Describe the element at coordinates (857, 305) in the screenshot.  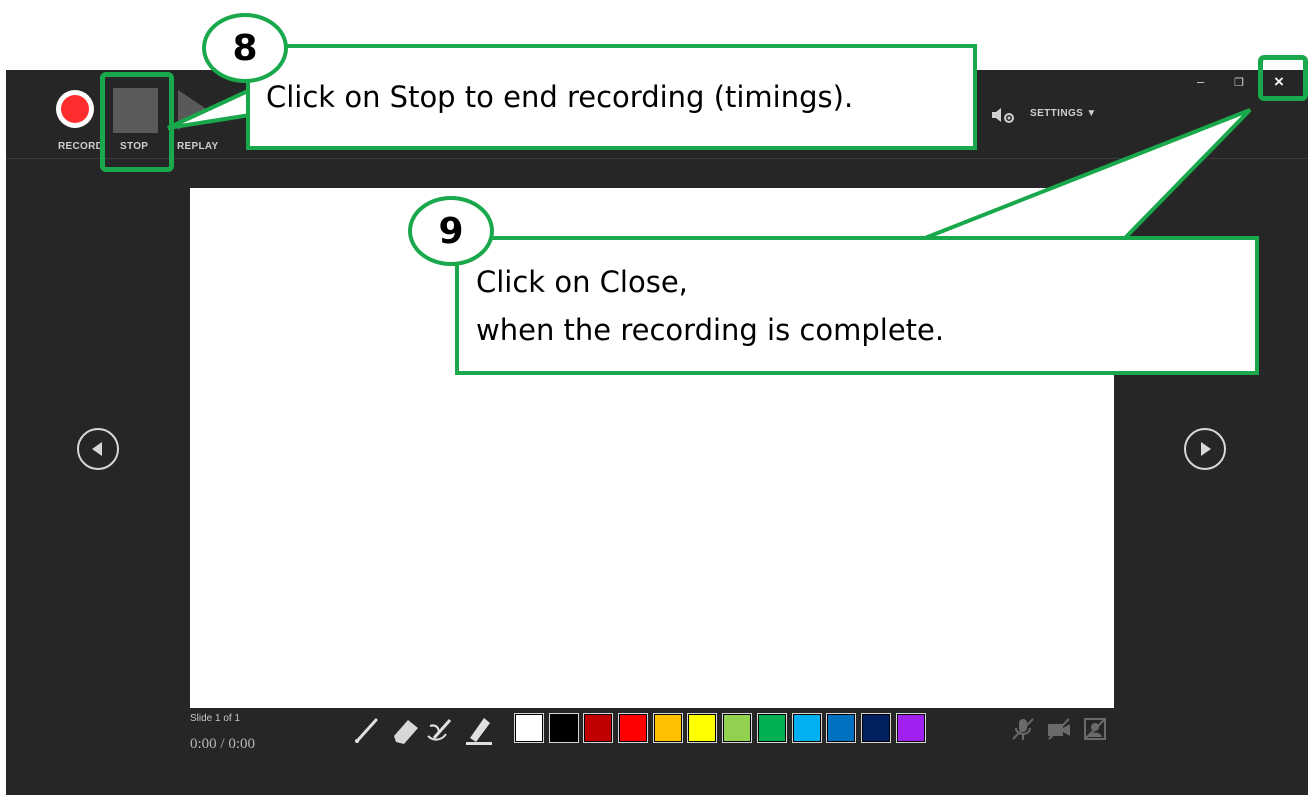
I see `step-9-callout` at that location.